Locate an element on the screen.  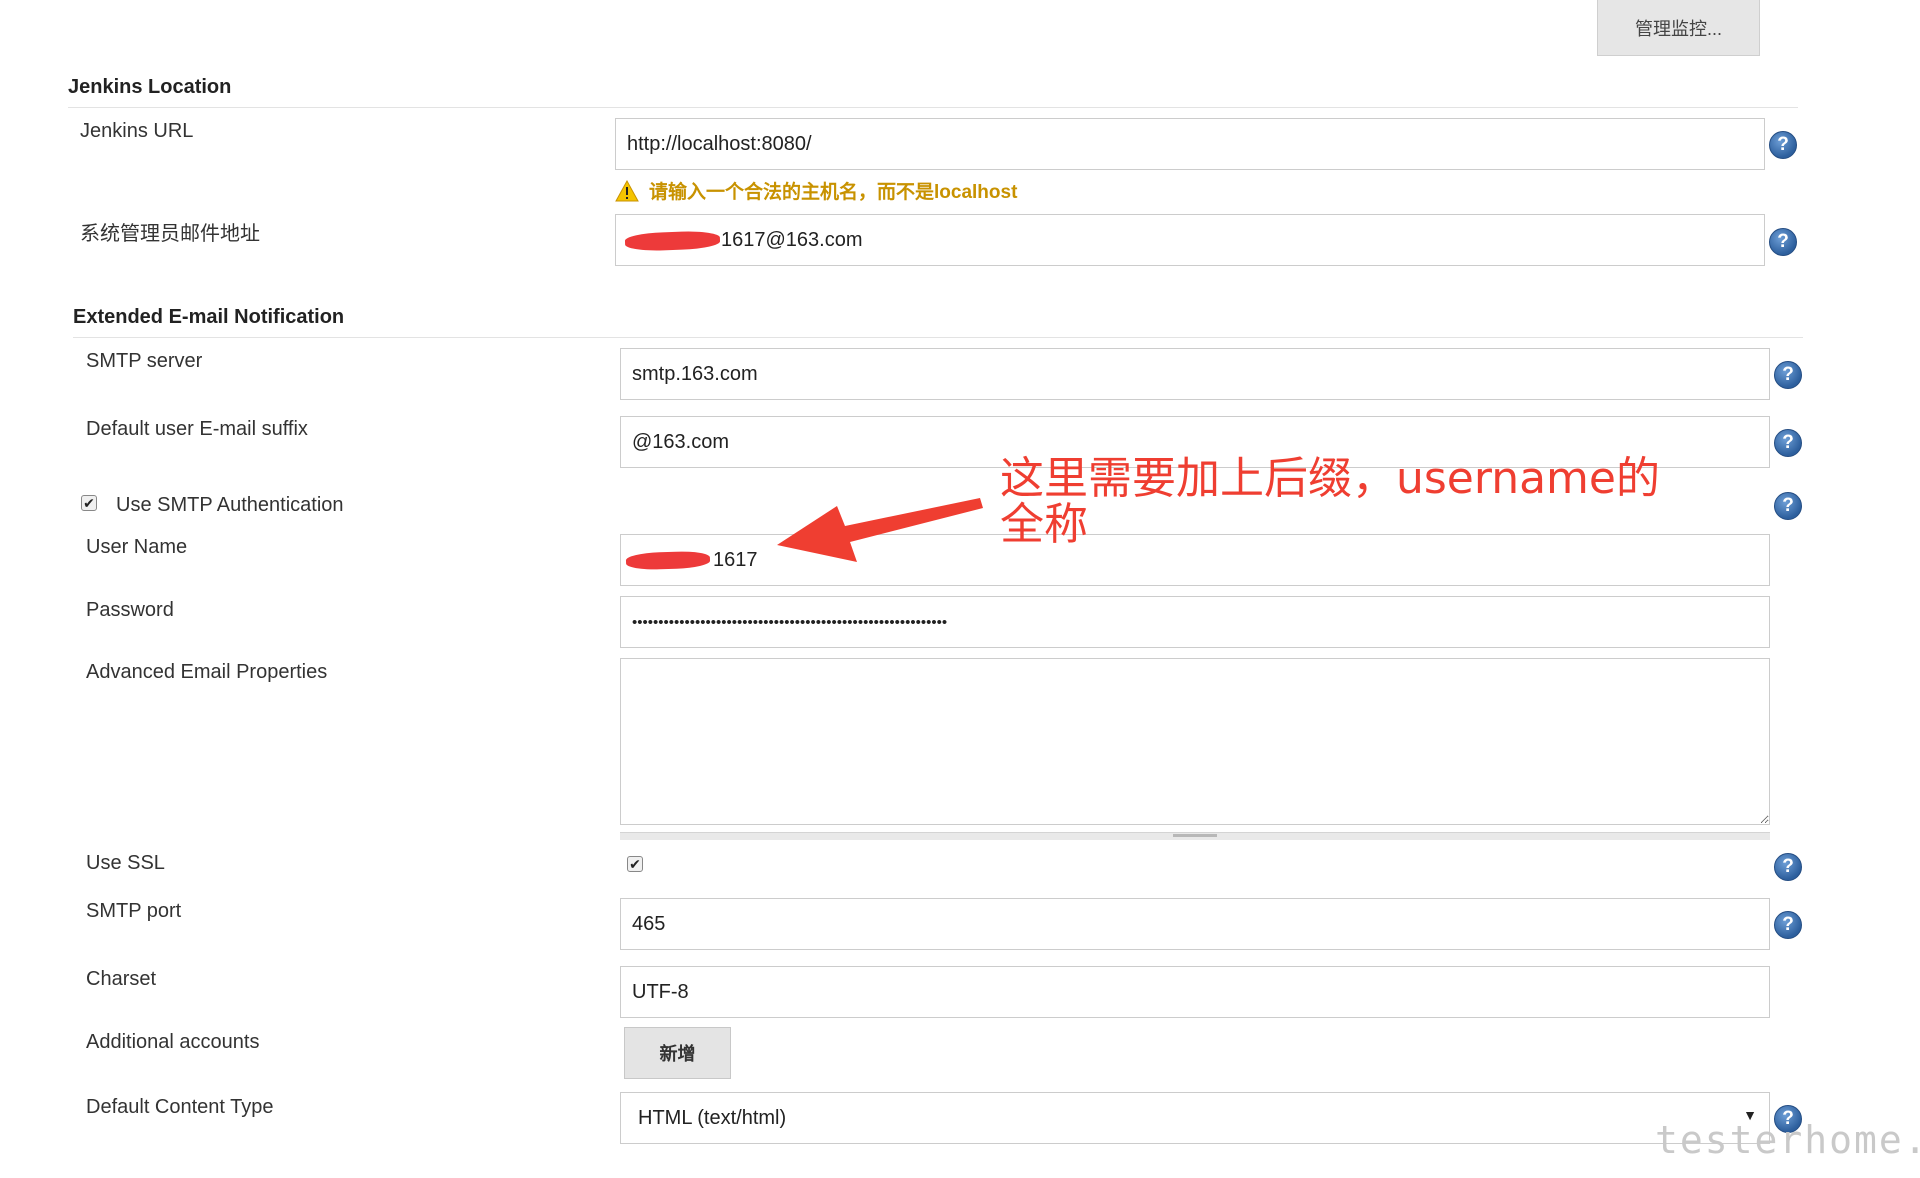
admin-email-input is located at coordinates (1190, 240).